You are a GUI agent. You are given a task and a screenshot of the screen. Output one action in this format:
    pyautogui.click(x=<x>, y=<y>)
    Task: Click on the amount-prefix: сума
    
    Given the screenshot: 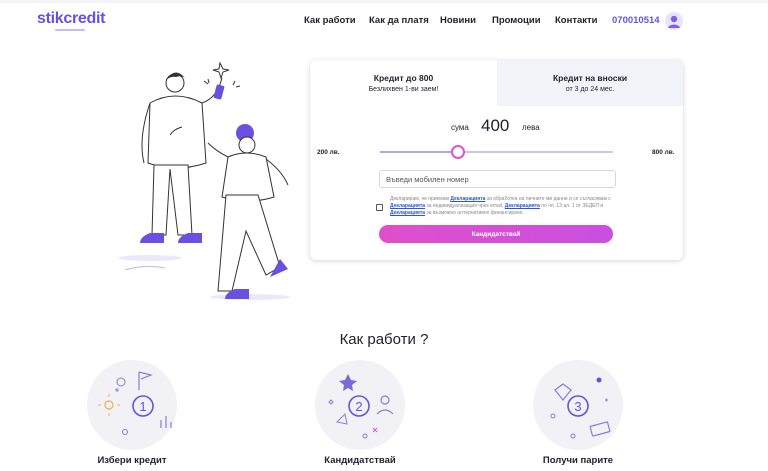 What is the action you would take?
    pyautogui.click(x=460, y=127)
    